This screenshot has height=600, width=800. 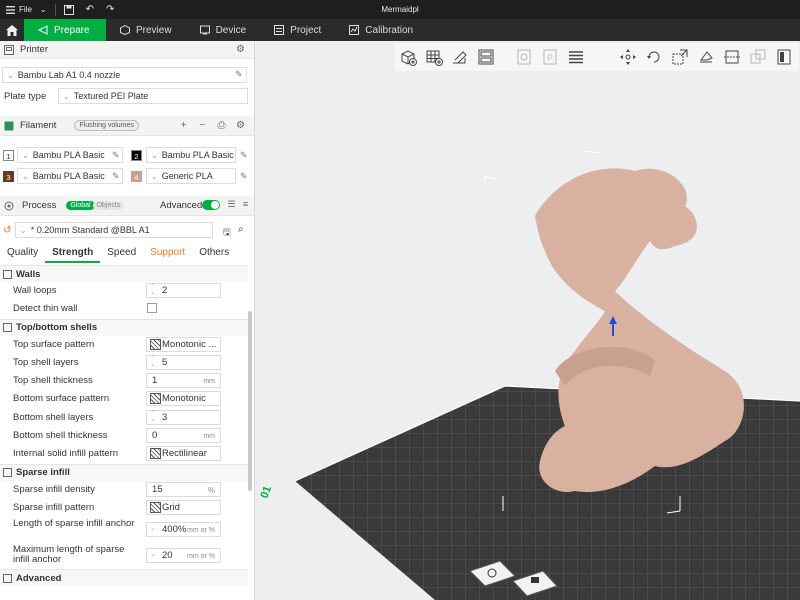 What do you see at coordinates (136, 155) in the screenshot?
I see `filament-slot-2-number: 2` at bounding box center [136, 155].